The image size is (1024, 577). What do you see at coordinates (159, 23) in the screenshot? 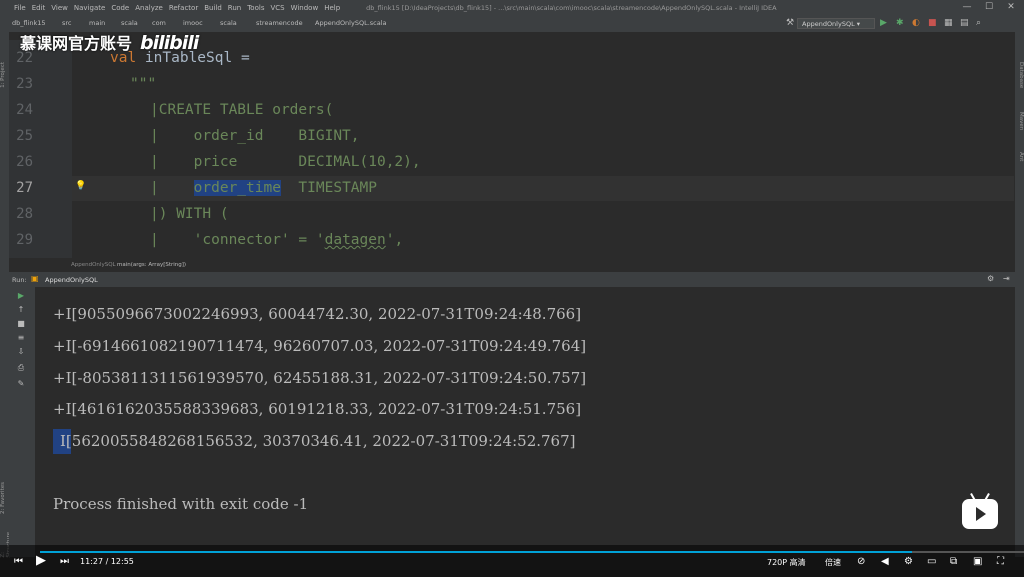
I see `crumb-com: com` at bounding box center [159, 23].